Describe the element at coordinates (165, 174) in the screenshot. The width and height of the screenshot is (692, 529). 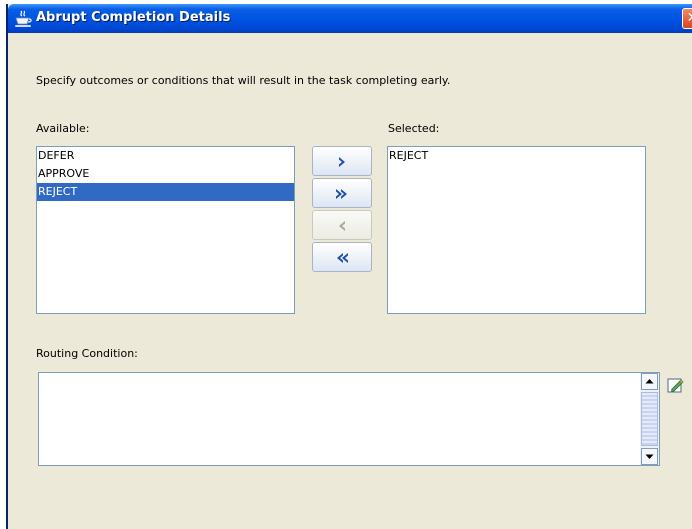
I see `list-item: APPROVE` at that location.